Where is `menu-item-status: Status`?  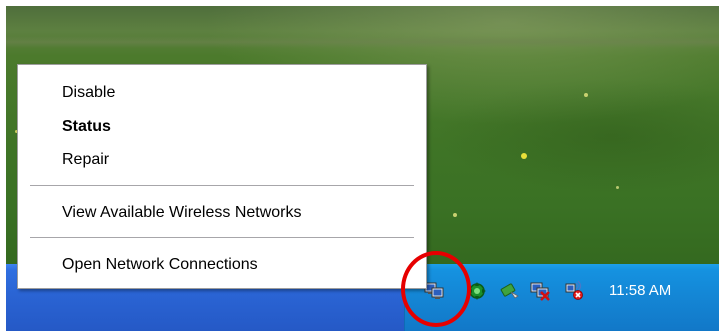 menu-item-status: Status is located at coordinates (86, 127).